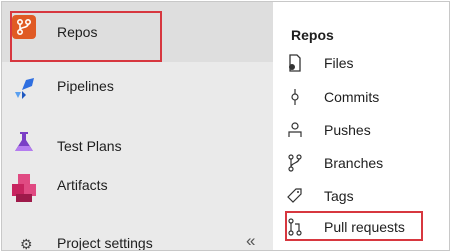 The width and height of the screenshot is (452, 252). I want to click on test-plans-icon, so click(24, 142).